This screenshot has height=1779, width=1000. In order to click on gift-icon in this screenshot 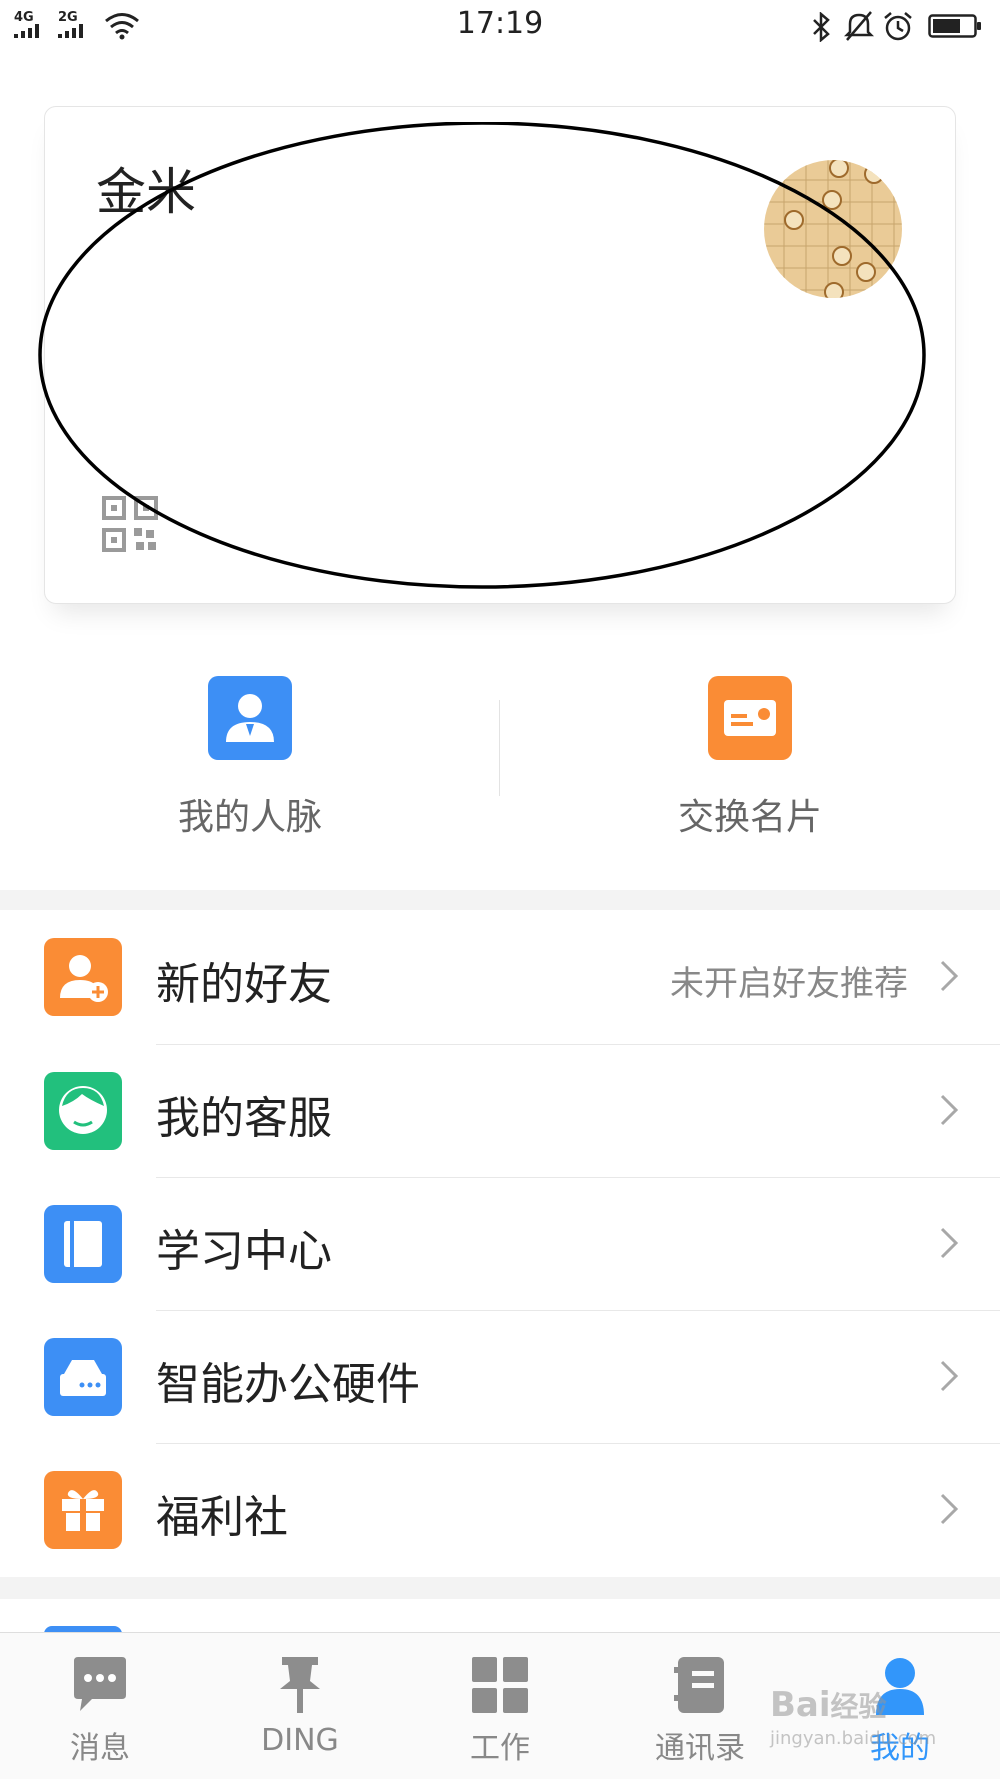, I will do `click(83, 1510)`.